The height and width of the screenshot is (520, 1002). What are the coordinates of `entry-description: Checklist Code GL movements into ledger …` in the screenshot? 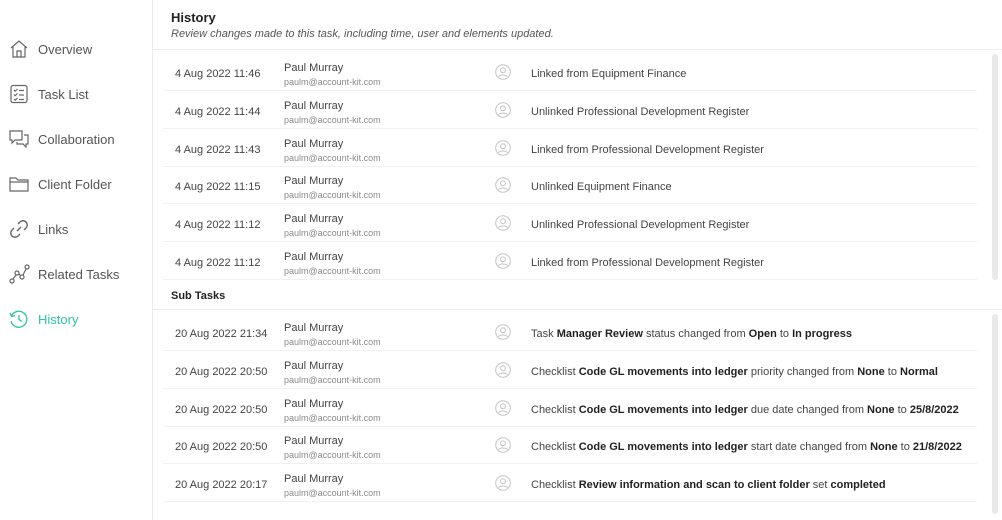 It's located at (734, 372).